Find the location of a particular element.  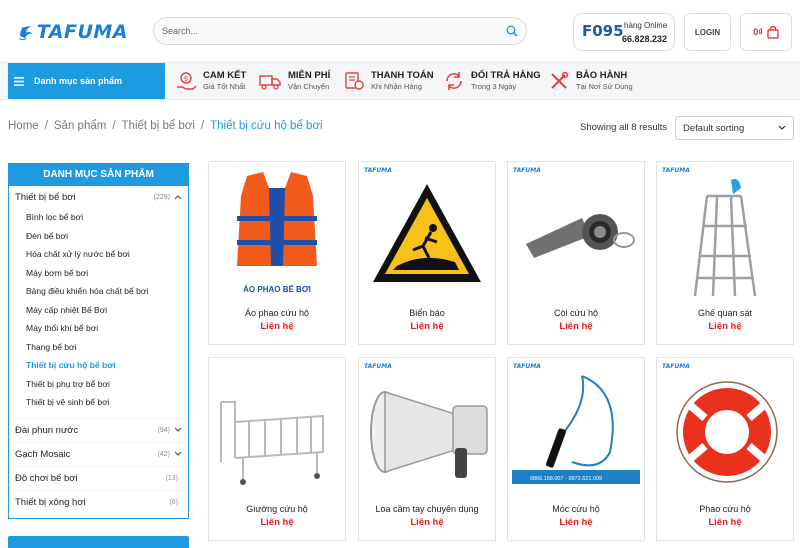

category-label: Thiết bị xông hơi is located at coordinates (50, 502).